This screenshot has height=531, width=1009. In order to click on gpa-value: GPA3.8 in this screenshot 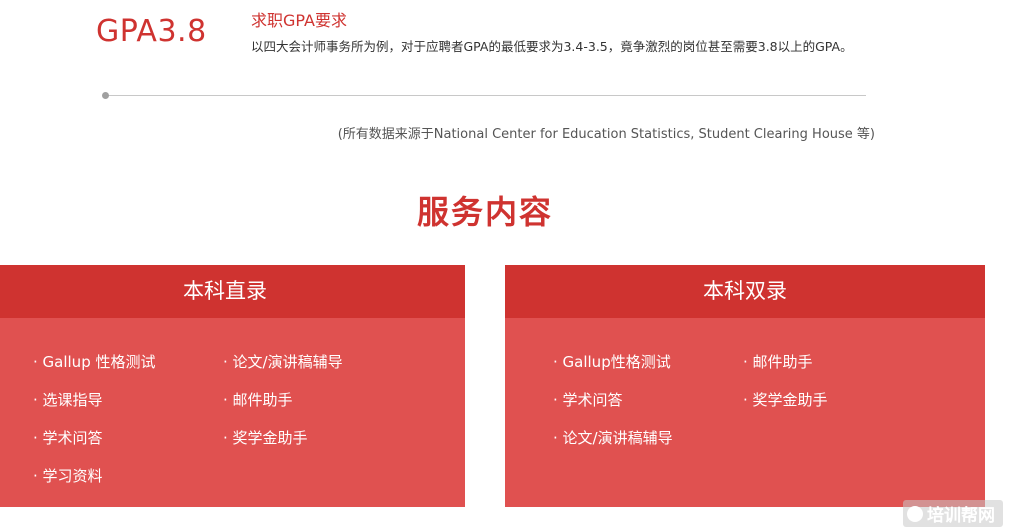, I will do `click(151, 31)`.